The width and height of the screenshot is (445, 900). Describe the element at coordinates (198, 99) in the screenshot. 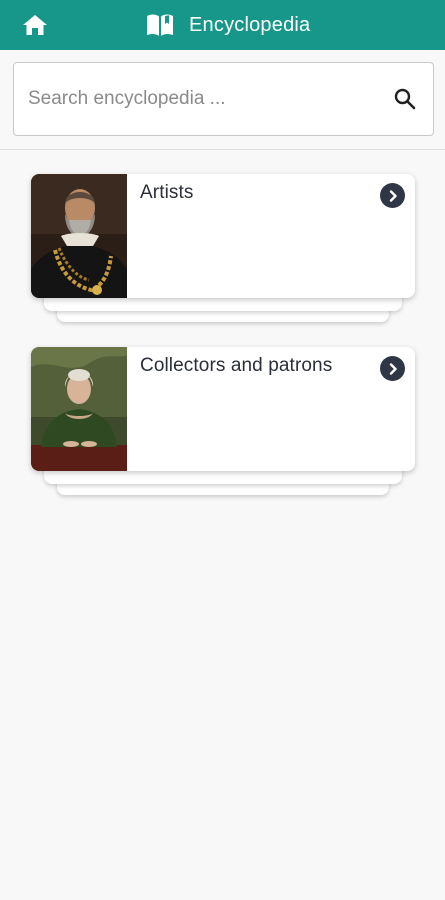

I see `search-input` at that location.